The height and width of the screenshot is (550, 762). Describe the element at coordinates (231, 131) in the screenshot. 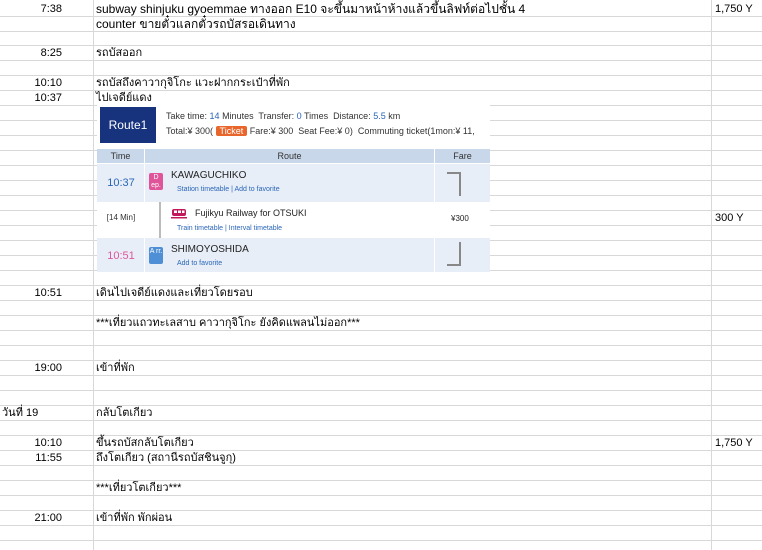

I see `ticket-button: Ticket` at that location.